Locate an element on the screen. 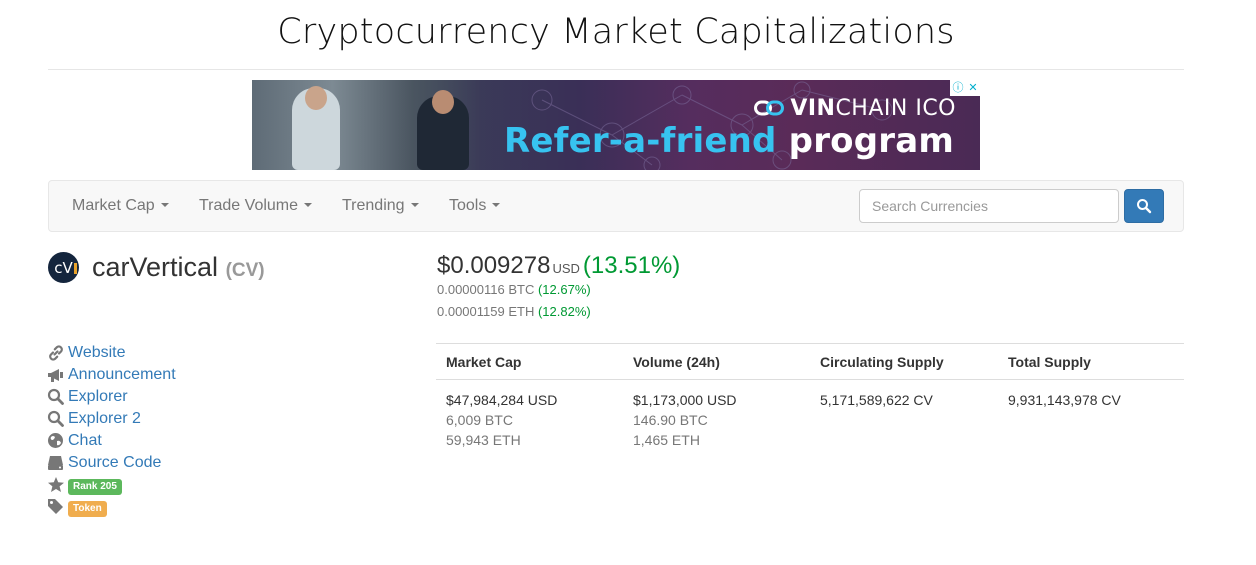  token-badge: Token is located at coordinates (87, 509).